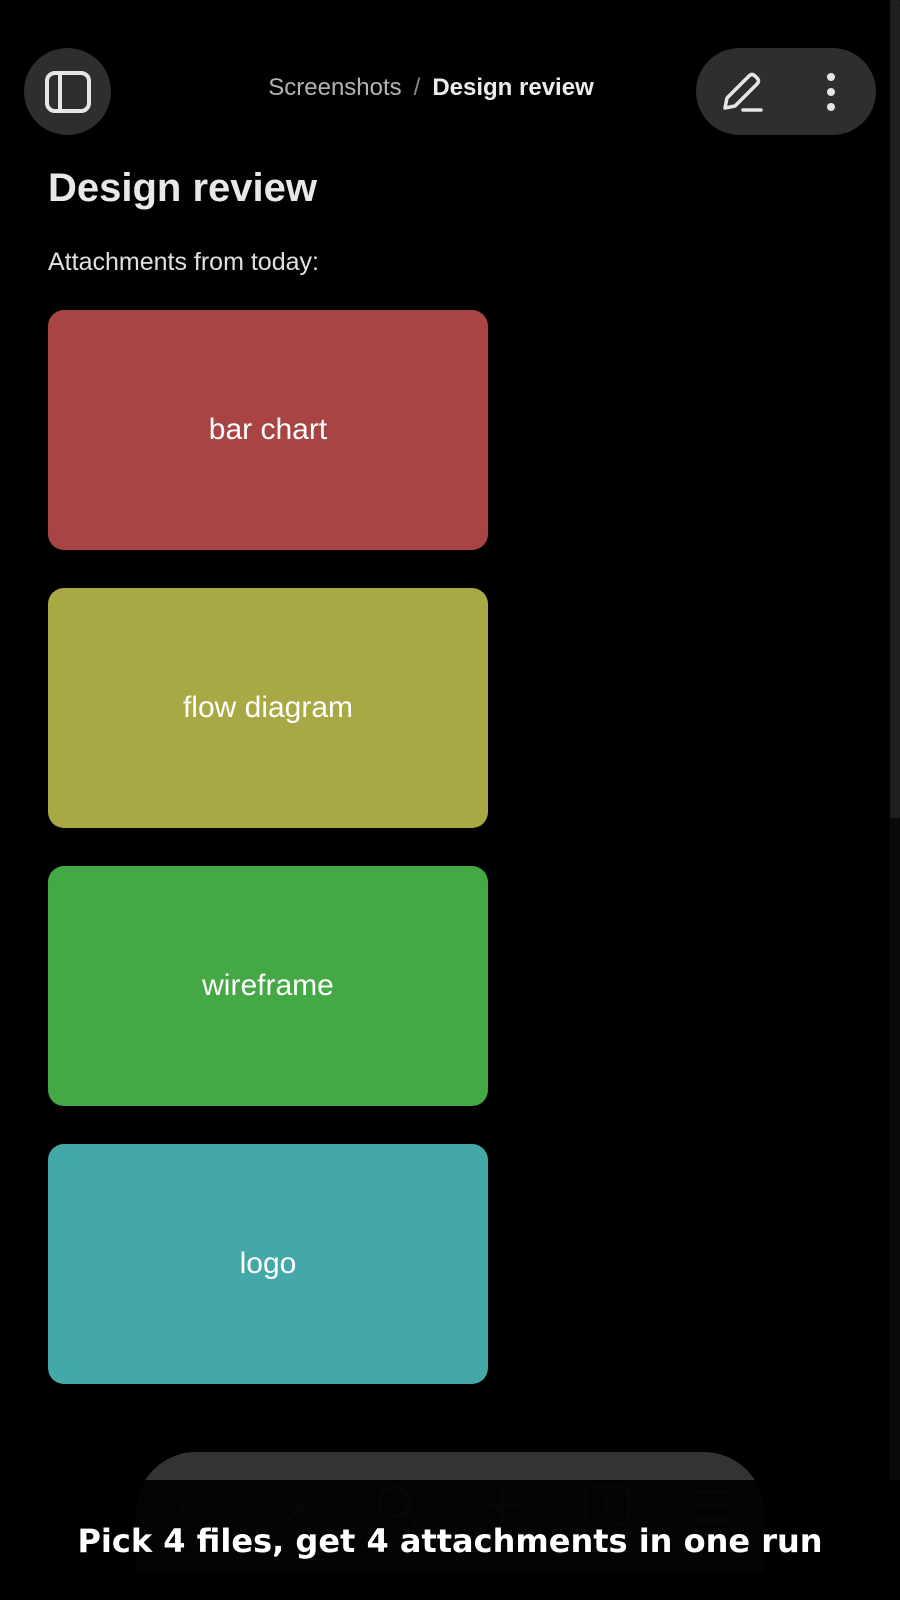  I want to click on edit-button, so click(741, 91).